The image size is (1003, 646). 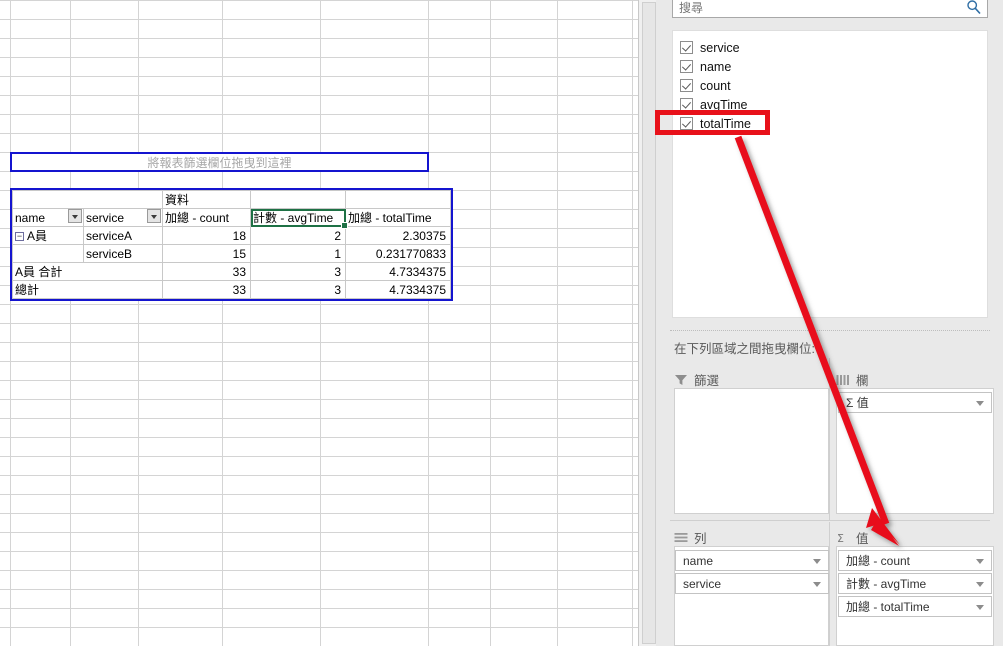 What do you see at coordinates (299, 219) in the screenshot?
I see `pivot-value-header-avgtime: 計數 - avgTime` at bounding box center [299, 219].